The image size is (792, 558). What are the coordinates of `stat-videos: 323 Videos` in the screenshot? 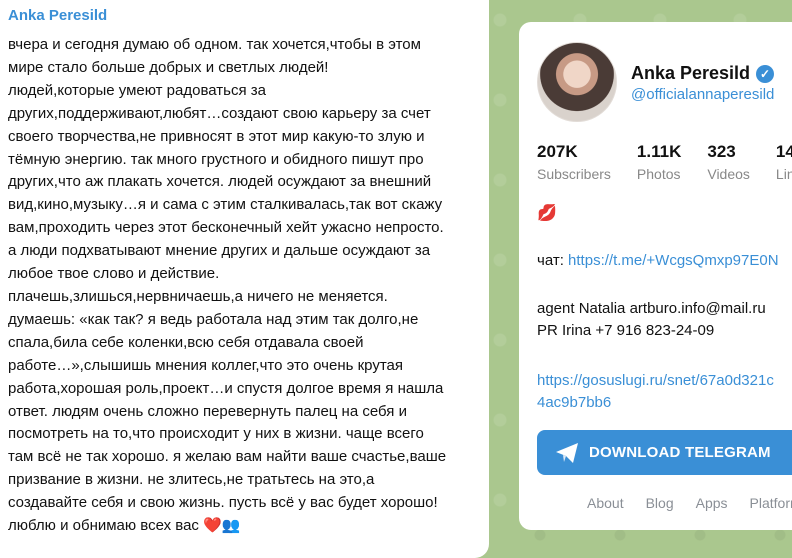 It's located at (728, 162).